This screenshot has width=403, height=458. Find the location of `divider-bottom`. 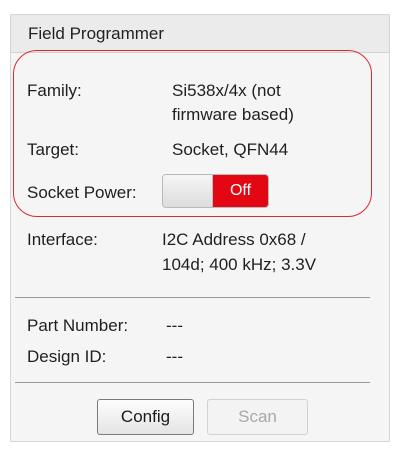

divider-bottom is located at coordinates (192, 382).